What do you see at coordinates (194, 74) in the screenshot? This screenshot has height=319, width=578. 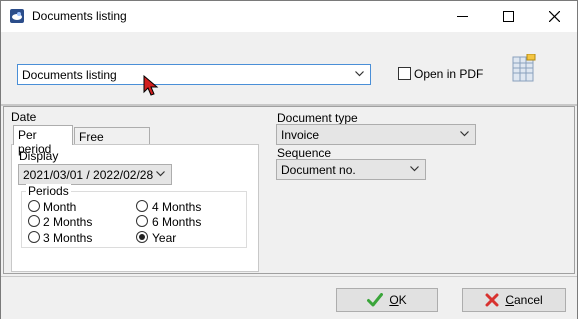 I see `report-select: Documents listing` at bounding box center [194, 74].